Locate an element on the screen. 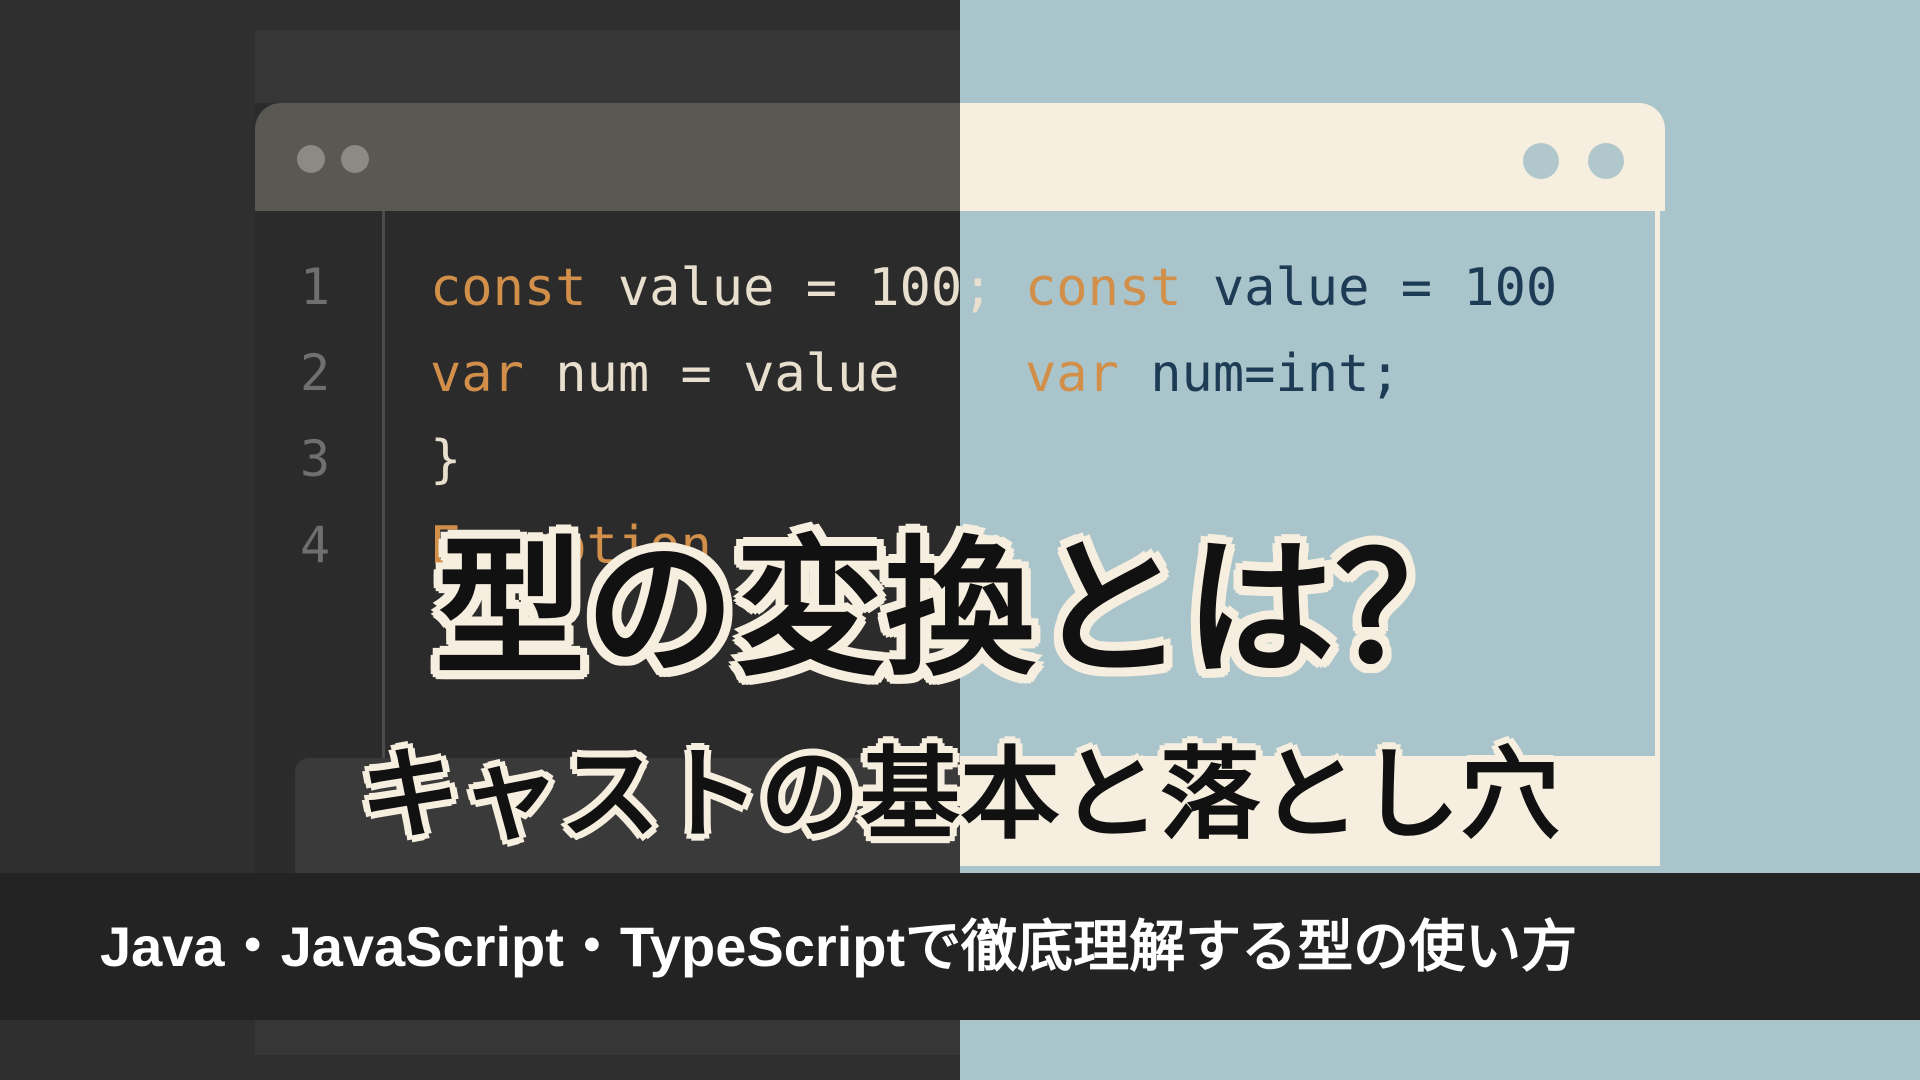 This screenshot has height=1080, width=1920. code-line: var num = value is located at coordinates (665, 374).